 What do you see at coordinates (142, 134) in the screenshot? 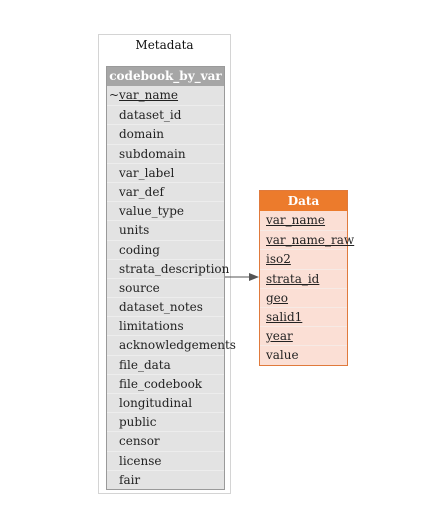
I see `field-label: domain` at bounding box center [142, 134].